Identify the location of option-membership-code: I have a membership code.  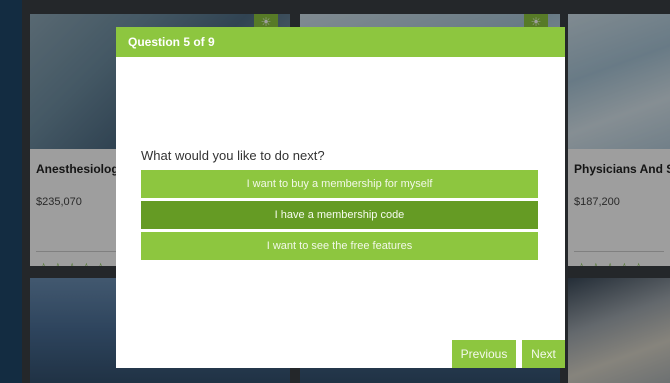
(339, 215).